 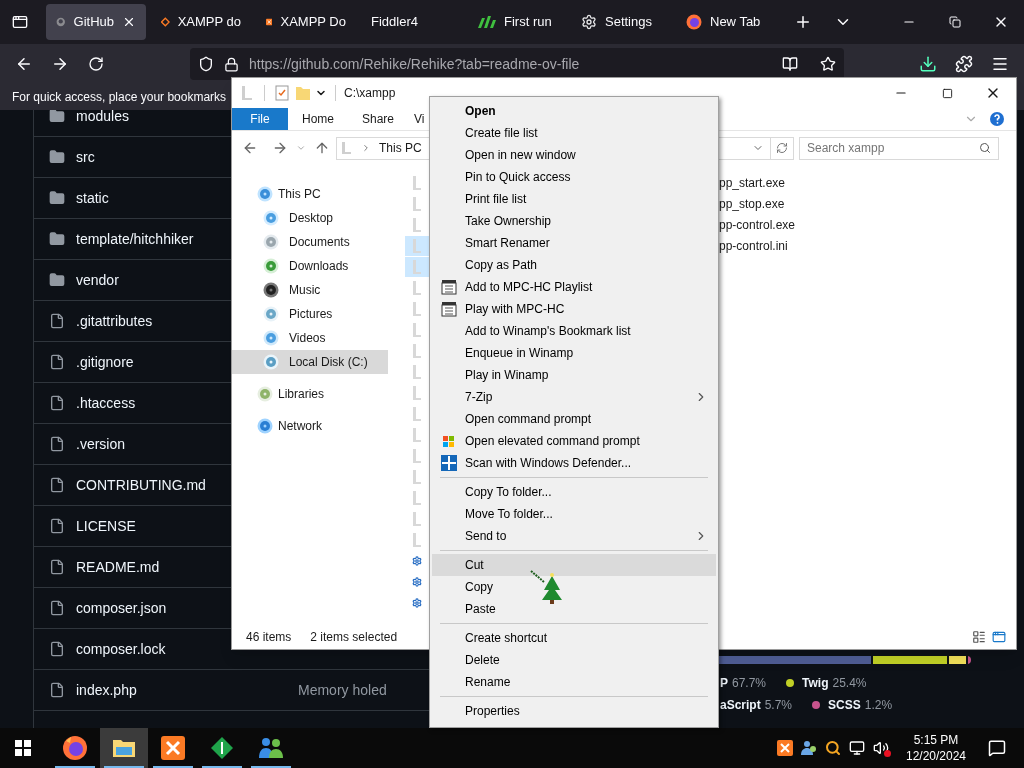 What do you see at coordinates (785, 748) in the screenshot?
I see `xampp-tray-icon` at bounding box center [785, 748].